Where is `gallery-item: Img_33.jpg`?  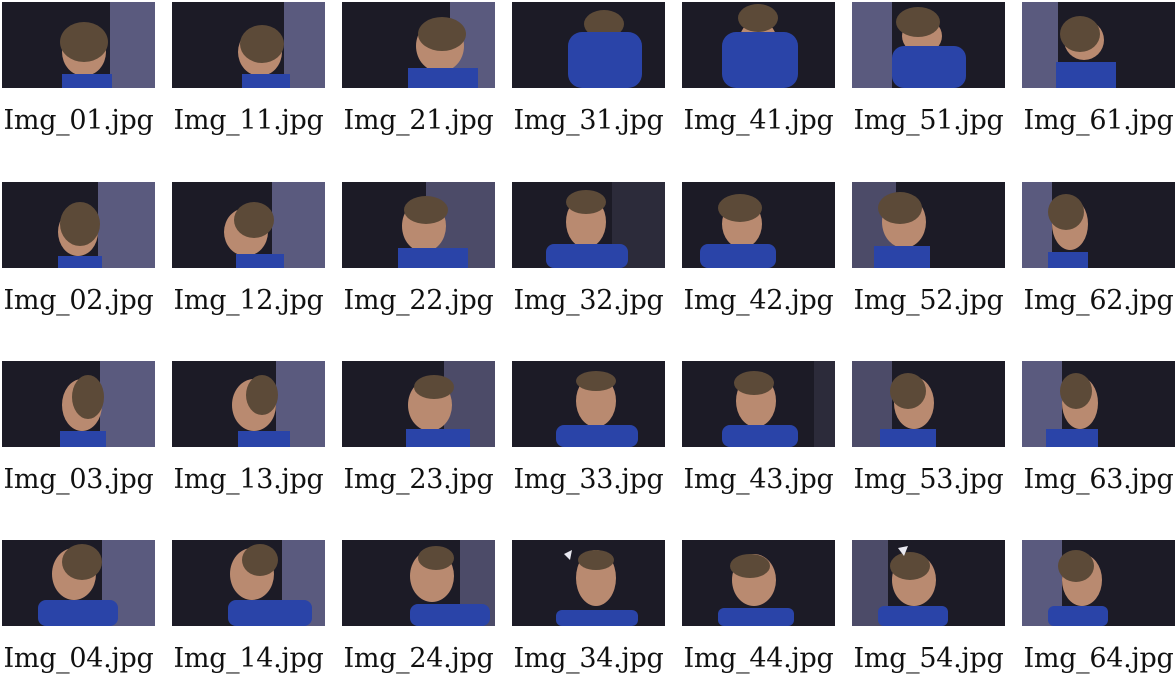
gallery-item: Img_33.jpg is located at coordinates (588, 435).